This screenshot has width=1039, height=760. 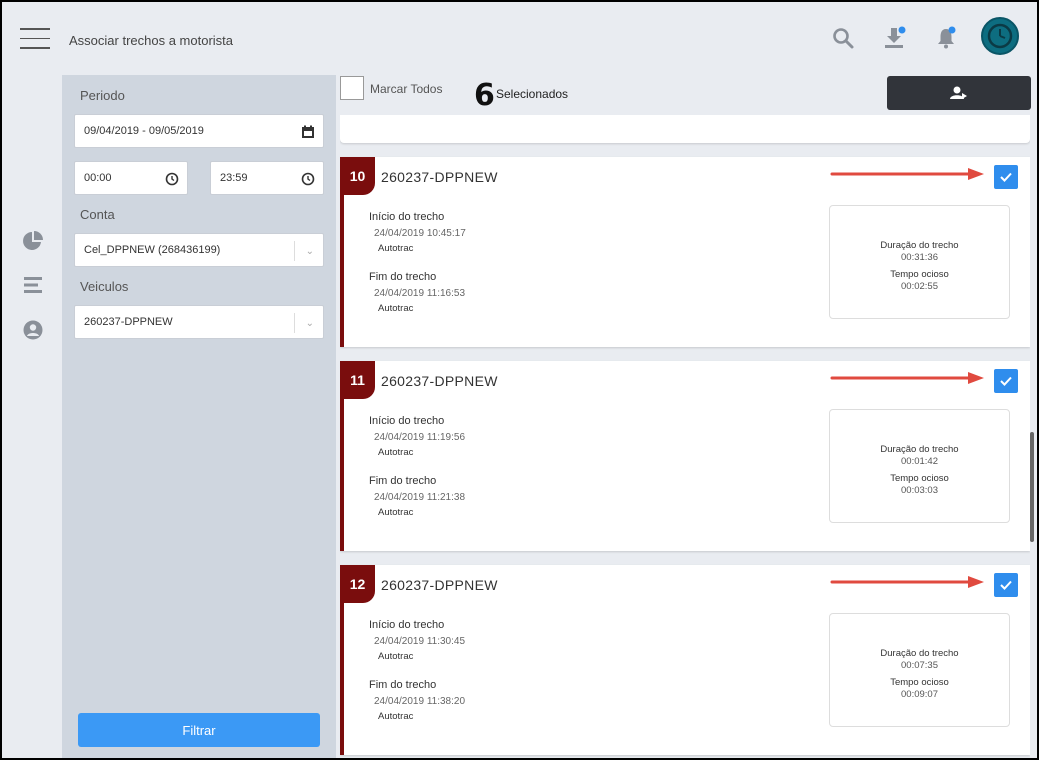 I want to click on avatar, so click(x=1000, y=36).